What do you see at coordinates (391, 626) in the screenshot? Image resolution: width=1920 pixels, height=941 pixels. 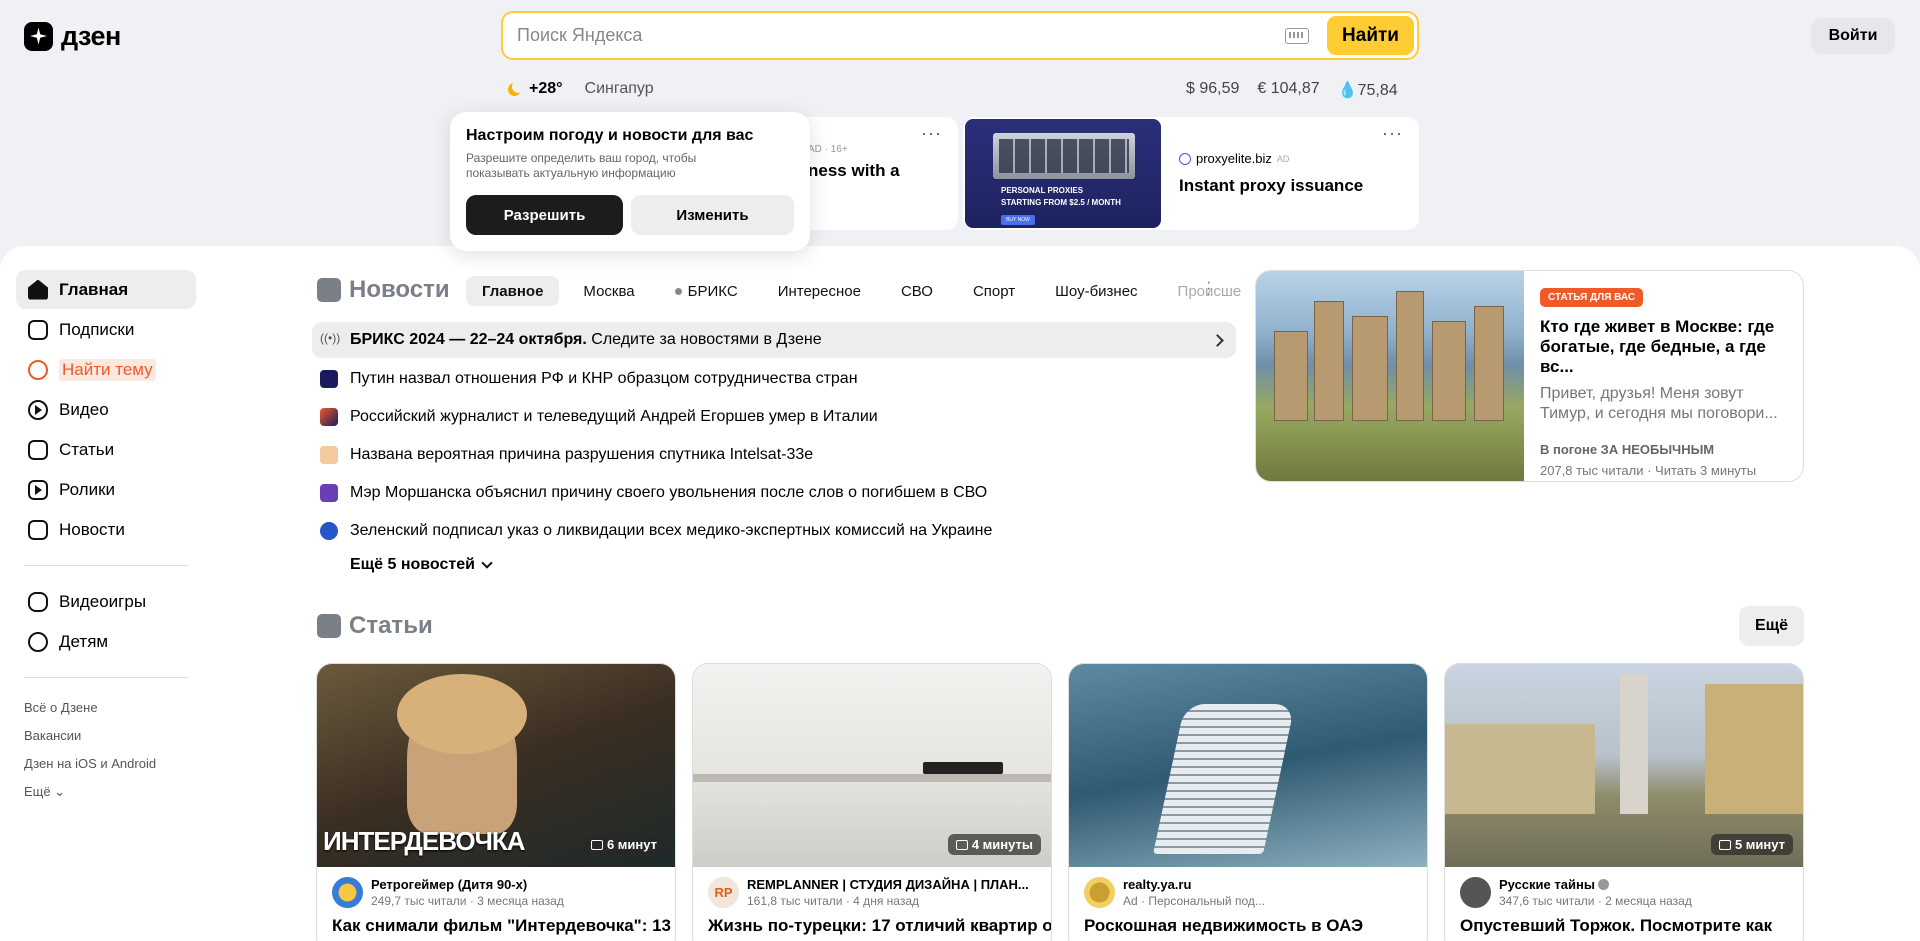 I see `articles-title: Статьи` at bounding box center [391, 626].